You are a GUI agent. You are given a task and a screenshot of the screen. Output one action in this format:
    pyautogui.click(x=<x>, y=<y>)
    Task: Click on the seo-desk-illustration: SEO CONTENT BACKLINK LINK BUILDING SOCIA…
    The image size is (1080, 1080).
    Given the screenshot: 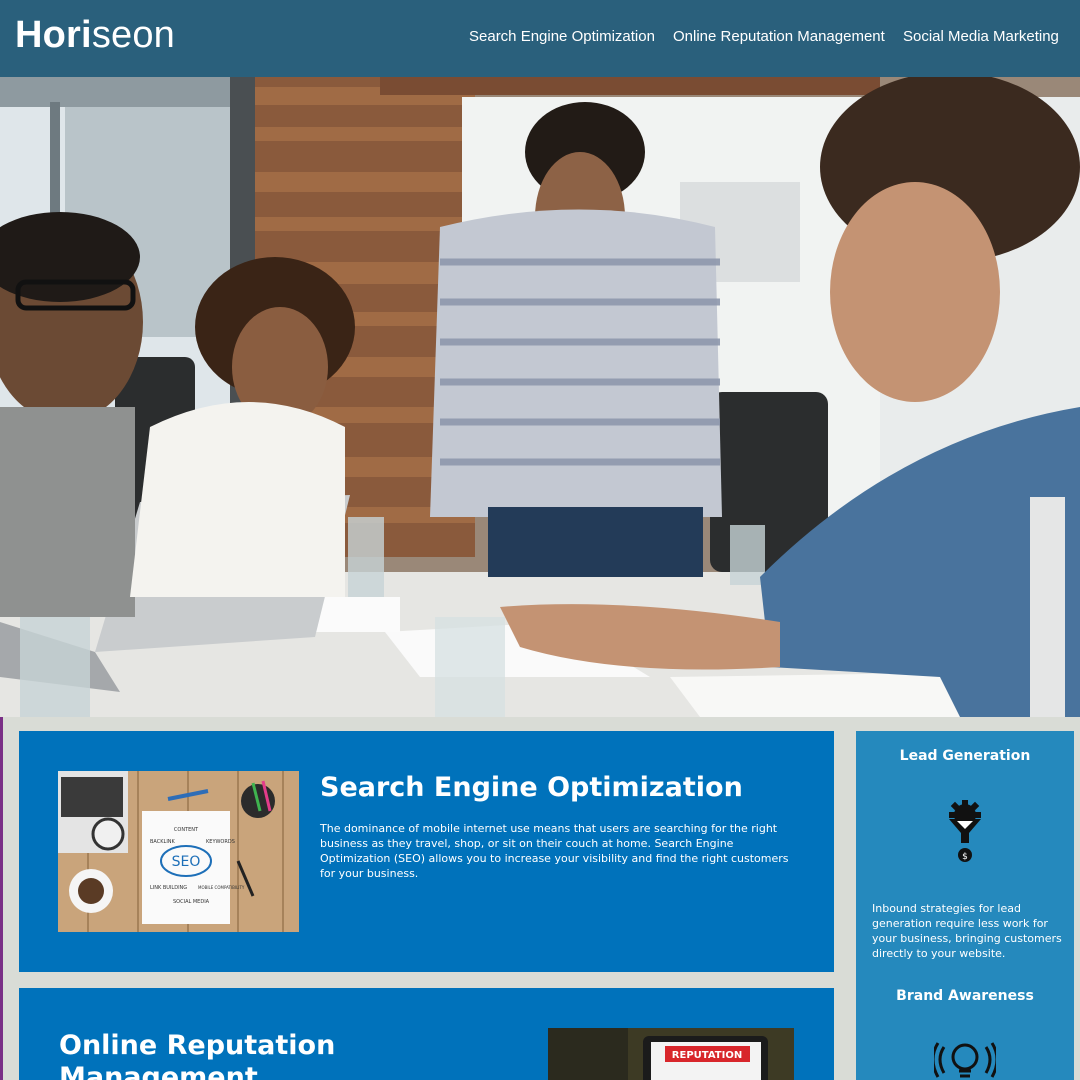 What is the action you would take?
    pyautogui.click(x=178, y=851)
    